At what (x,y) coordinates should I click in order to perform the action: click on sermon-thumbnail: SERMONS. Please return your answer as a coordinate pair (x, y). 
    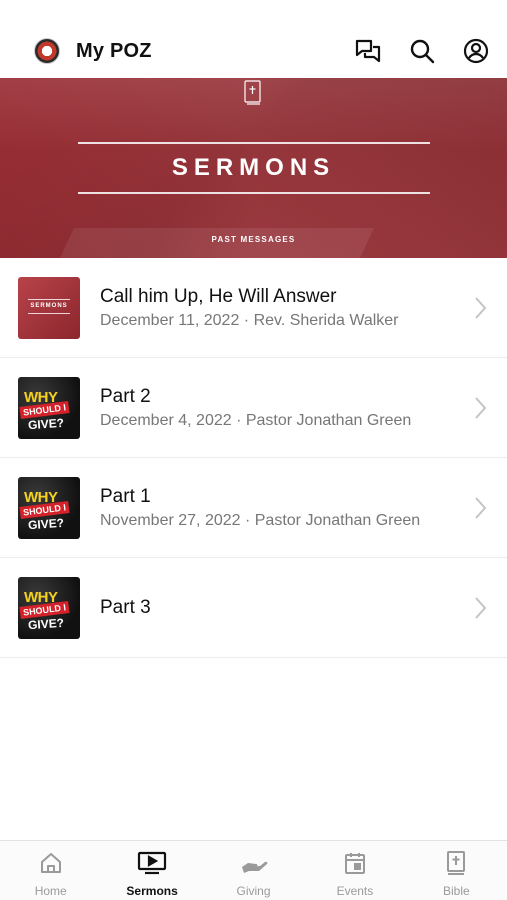
    Looking at the image, I should click on (49, 307).